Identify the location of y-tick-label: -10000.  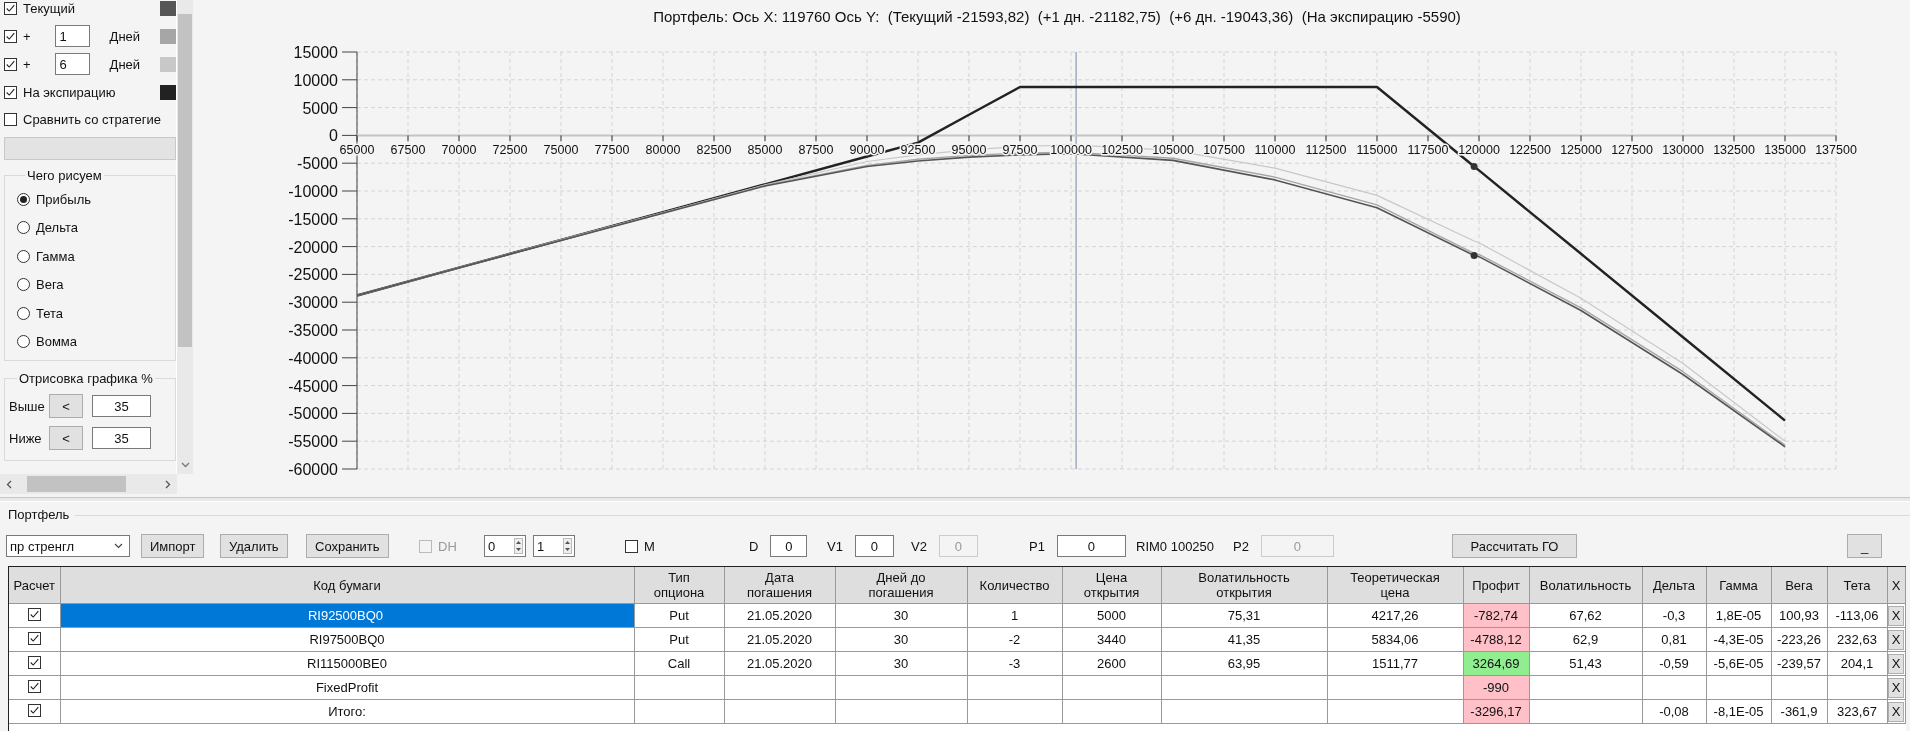
(313, 191).